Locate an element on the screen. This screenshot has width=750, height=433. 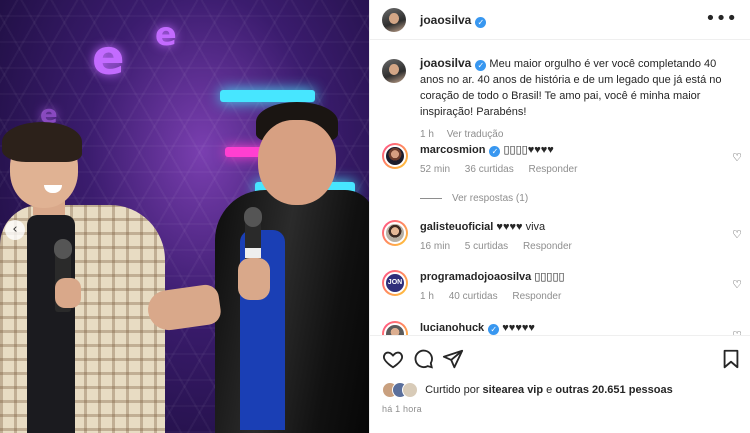
liker-avatar is located at coordinates (410, 390).